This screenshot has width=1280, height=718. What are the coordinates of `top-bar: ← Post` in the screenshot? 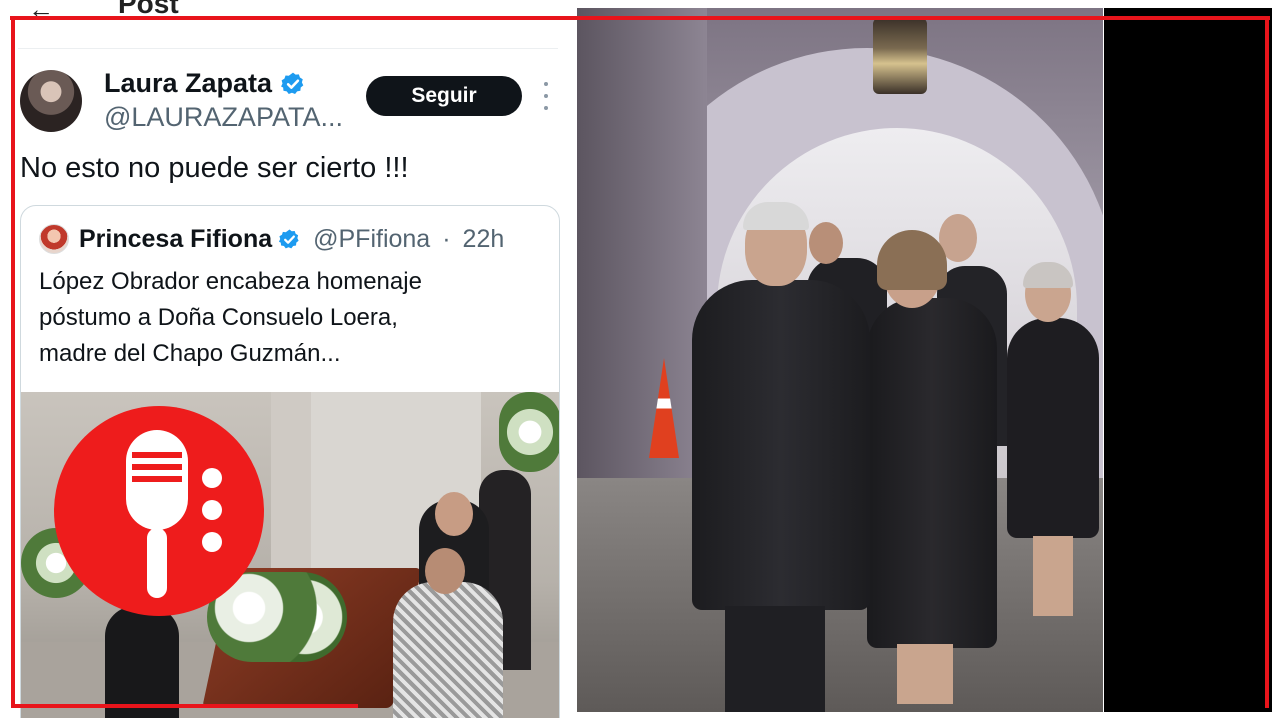 It's located at (286, 15).